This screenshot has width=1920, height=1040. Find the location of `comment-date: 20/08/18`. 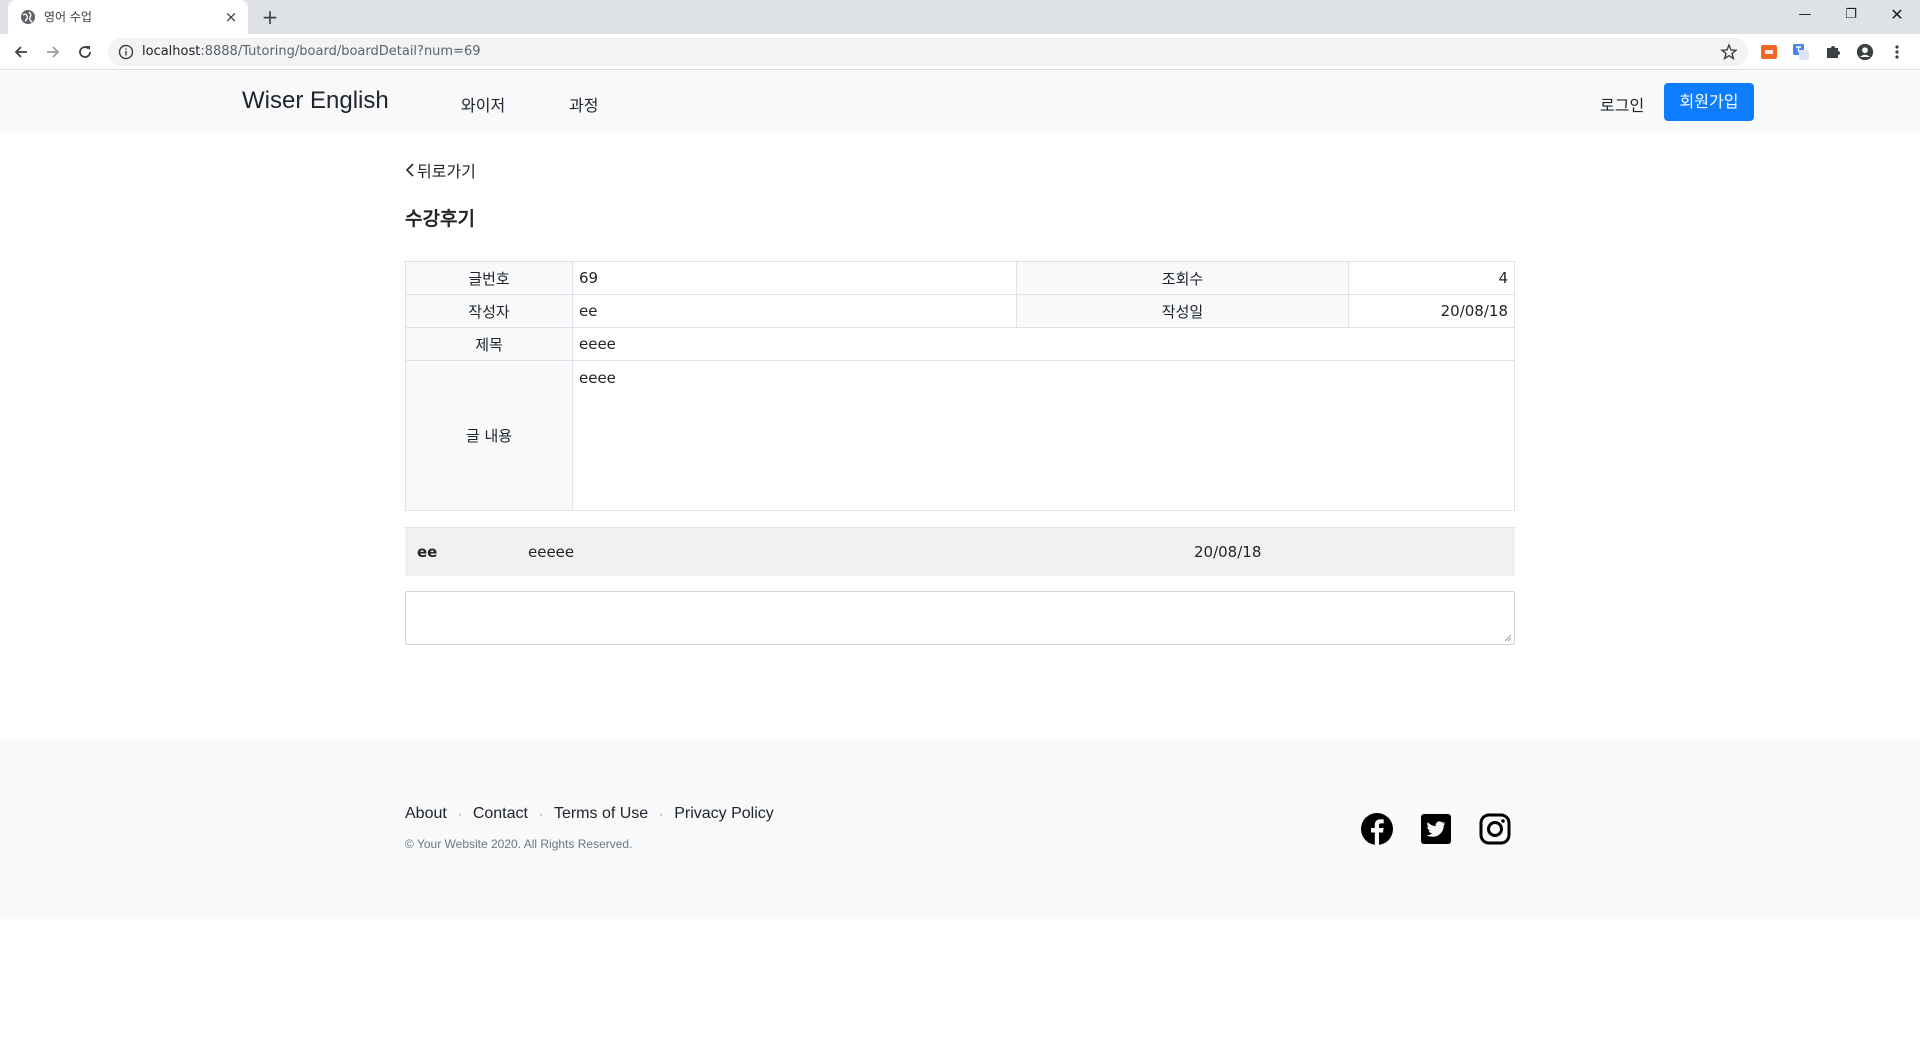

comment-date: 20/08/18 is located at coordinates (1228, 552).